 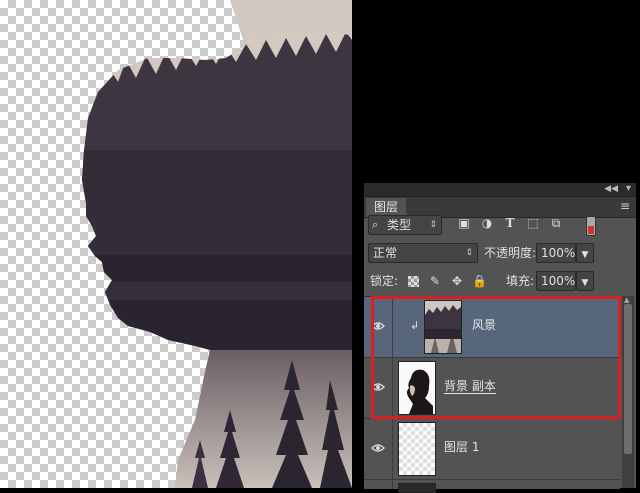 What do you see at coordinates (625, 206) in the screenshot?
I see `panel-menu-icon: ≡` at bounding box center [625, 206].